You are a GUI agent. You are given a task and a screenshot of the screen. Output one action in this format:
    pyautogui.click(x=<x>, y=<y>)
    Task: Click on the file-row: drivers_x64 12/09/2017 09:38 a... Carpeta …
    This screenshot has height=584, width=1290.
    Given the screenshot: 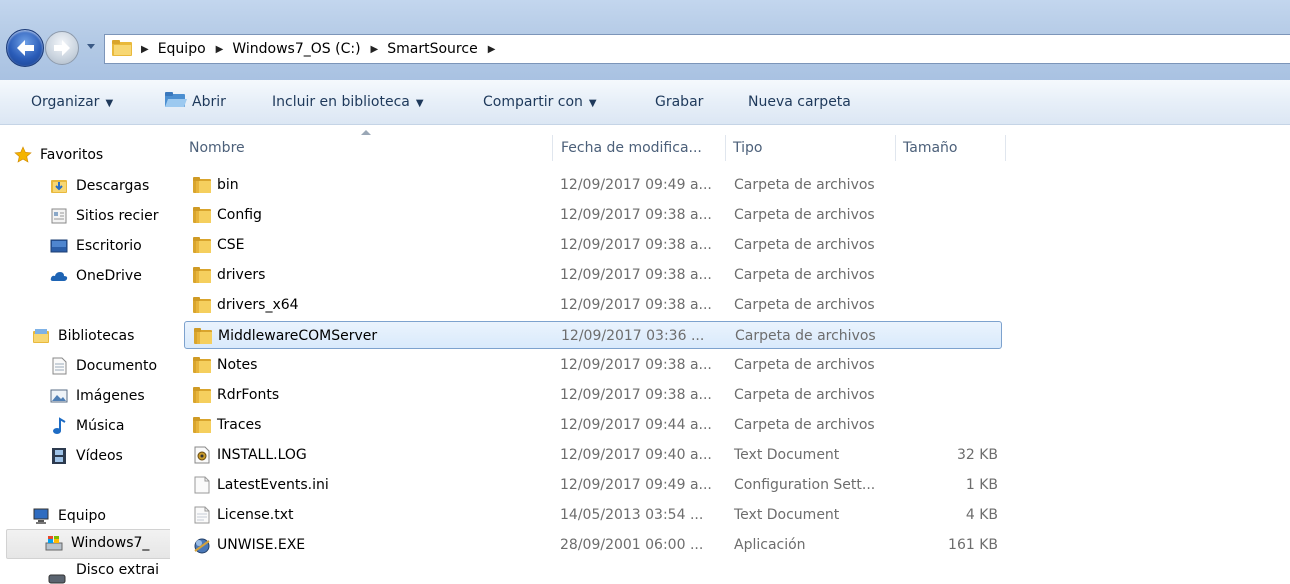 What is the action you would take?
    pyautogui.click(x=593, y=305)
    